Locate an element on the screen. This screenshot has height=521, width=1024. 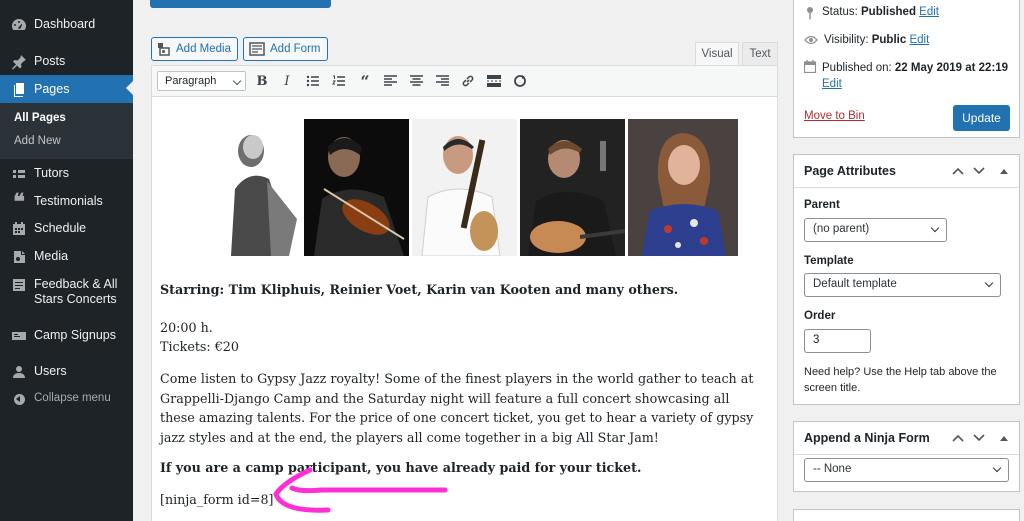
template-select-value: Default template is located at coordinates (855, 284).